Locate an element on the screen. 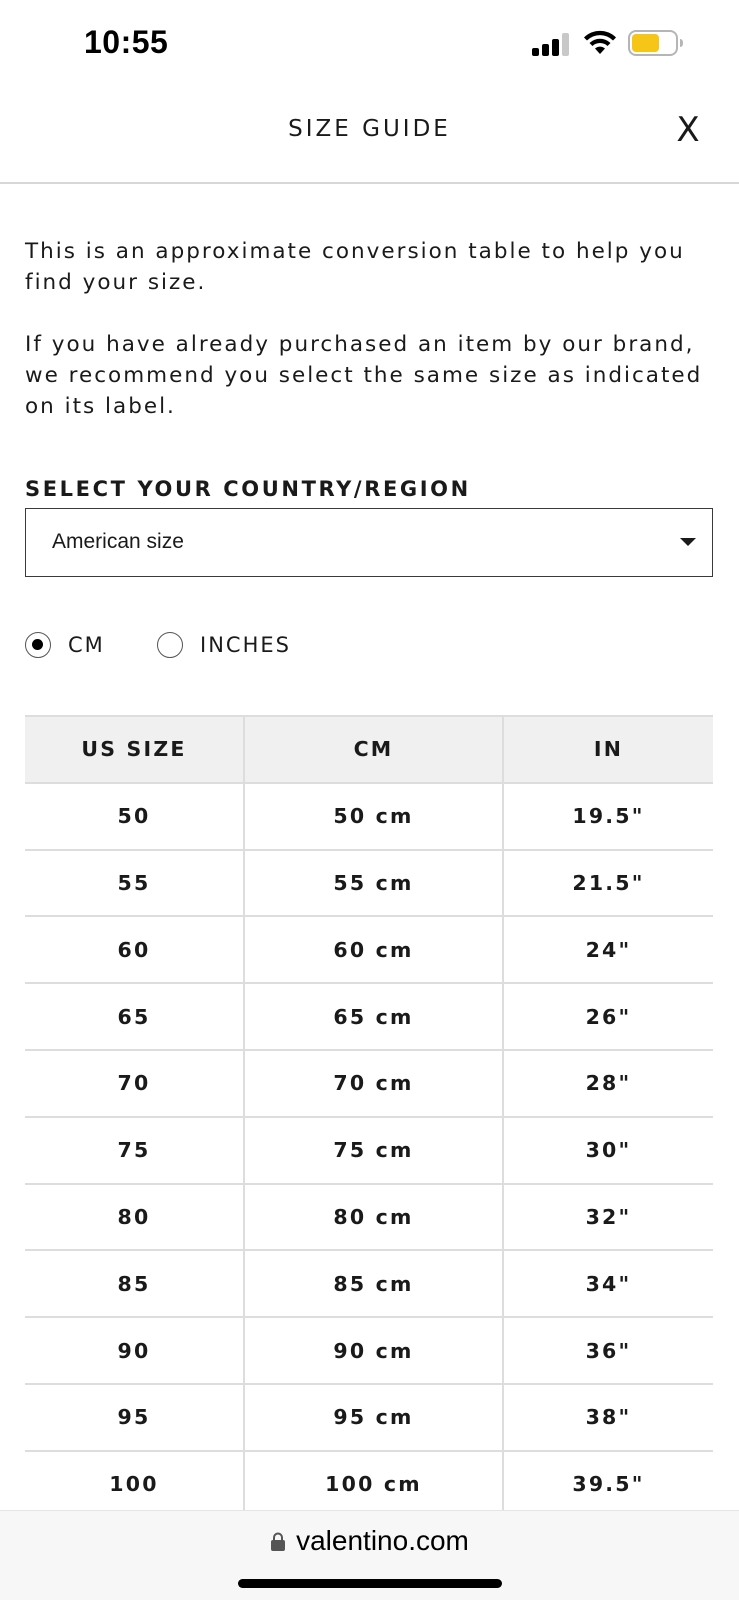 The height and width of the screenshot is (1600, 739). radio-cm: CM is located at coordinates (80, 646).